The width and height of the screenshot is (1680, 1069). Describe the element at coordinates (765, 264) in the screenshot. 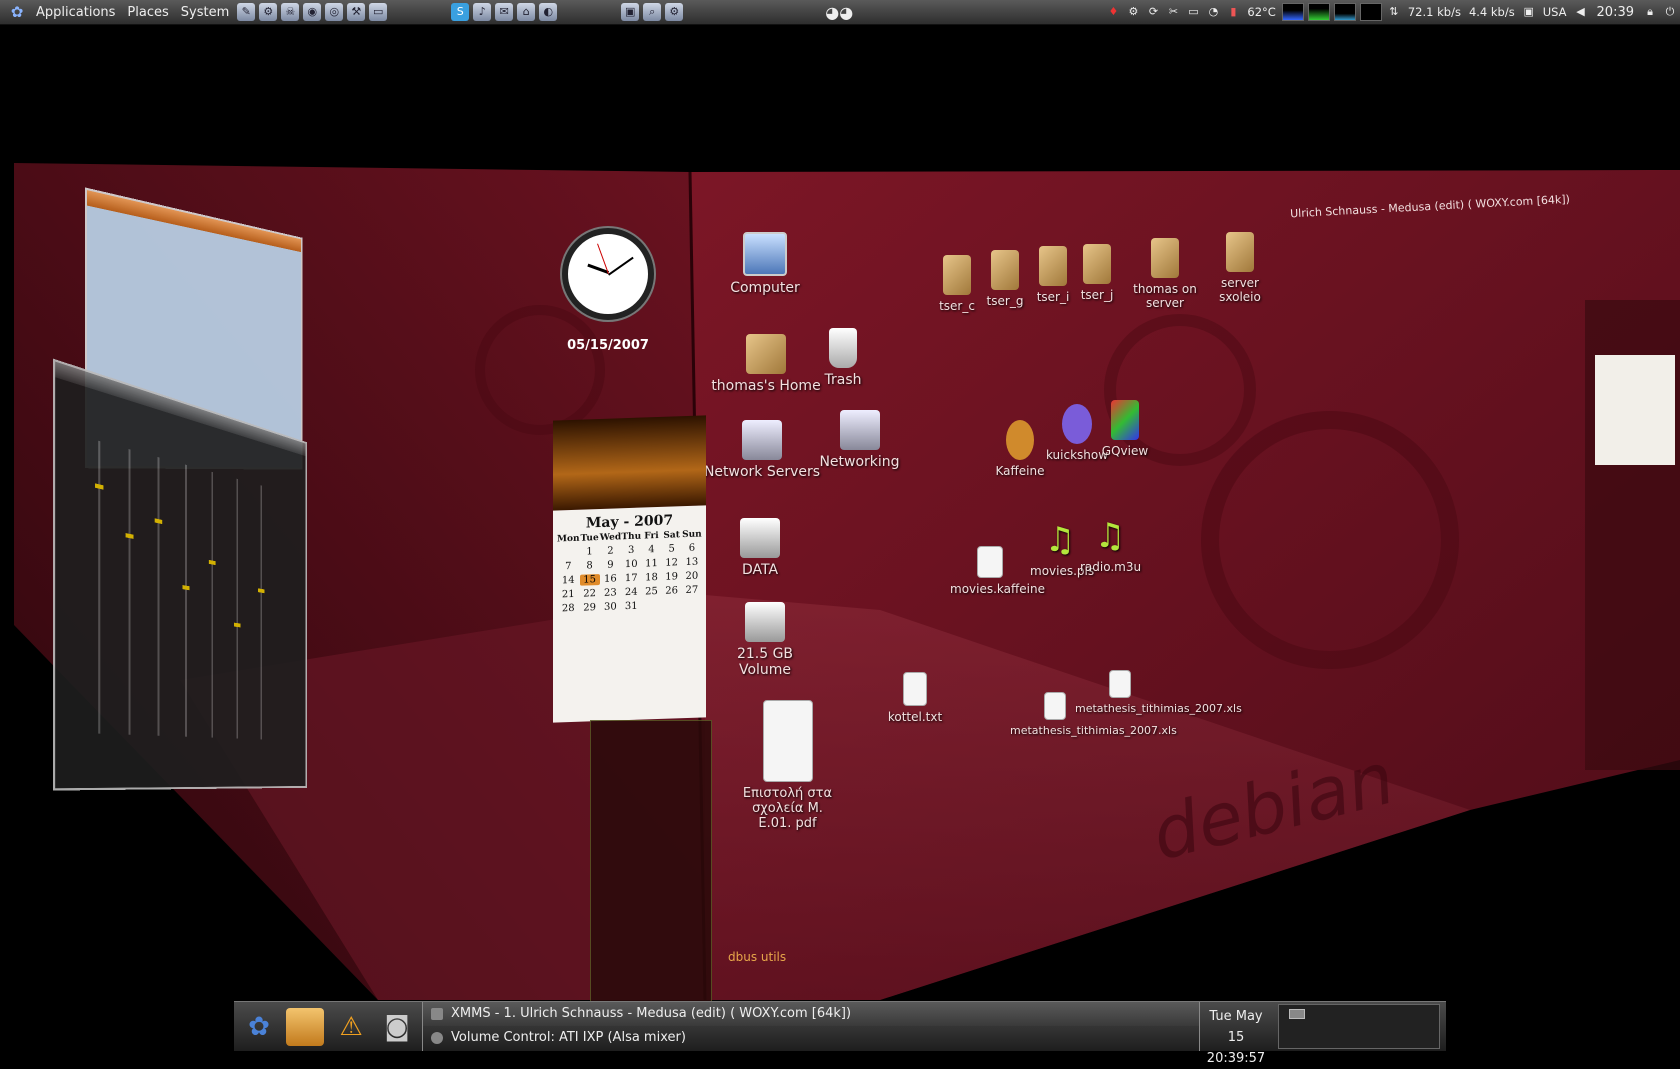

I see `computer-icon: Computer` at that location.